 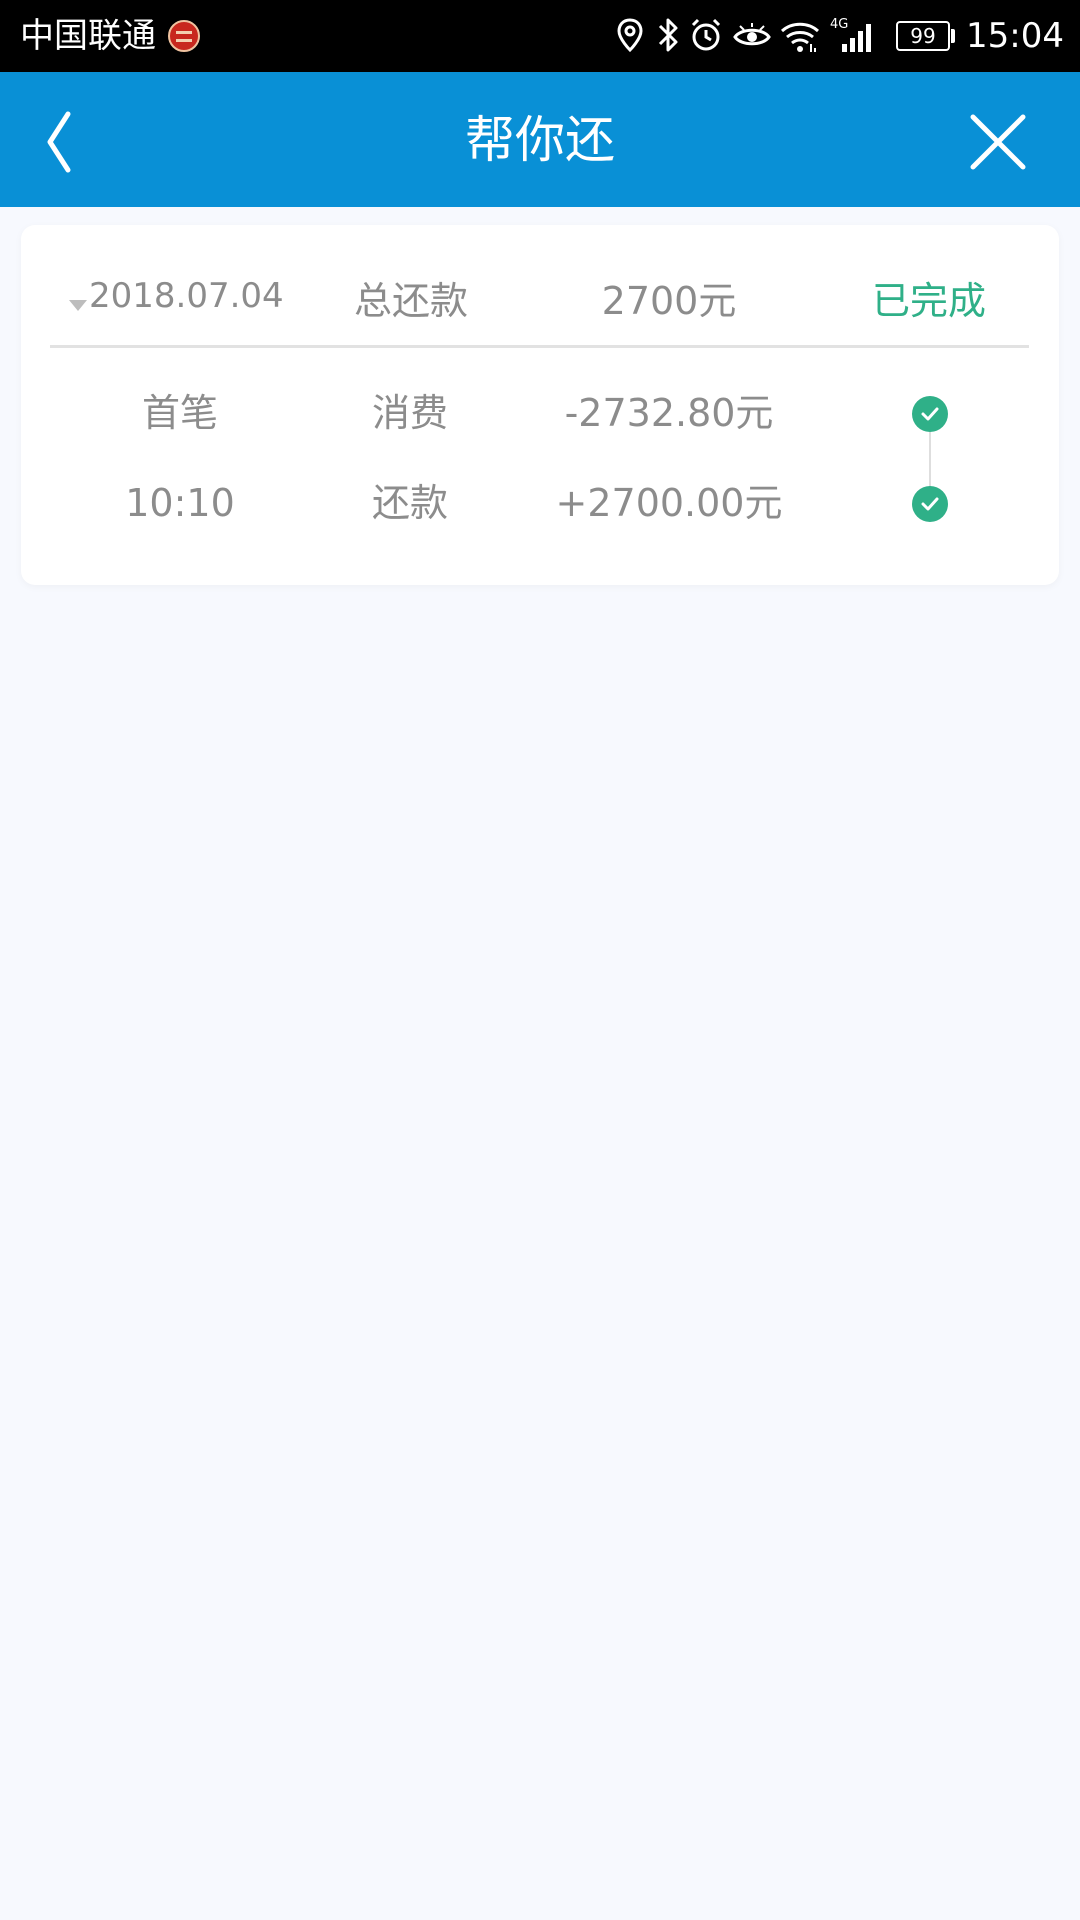 What do you see at coordinates (923, 36) in the screenshot?
I see `battery-icon: 99` at bounding box center [923, 36].